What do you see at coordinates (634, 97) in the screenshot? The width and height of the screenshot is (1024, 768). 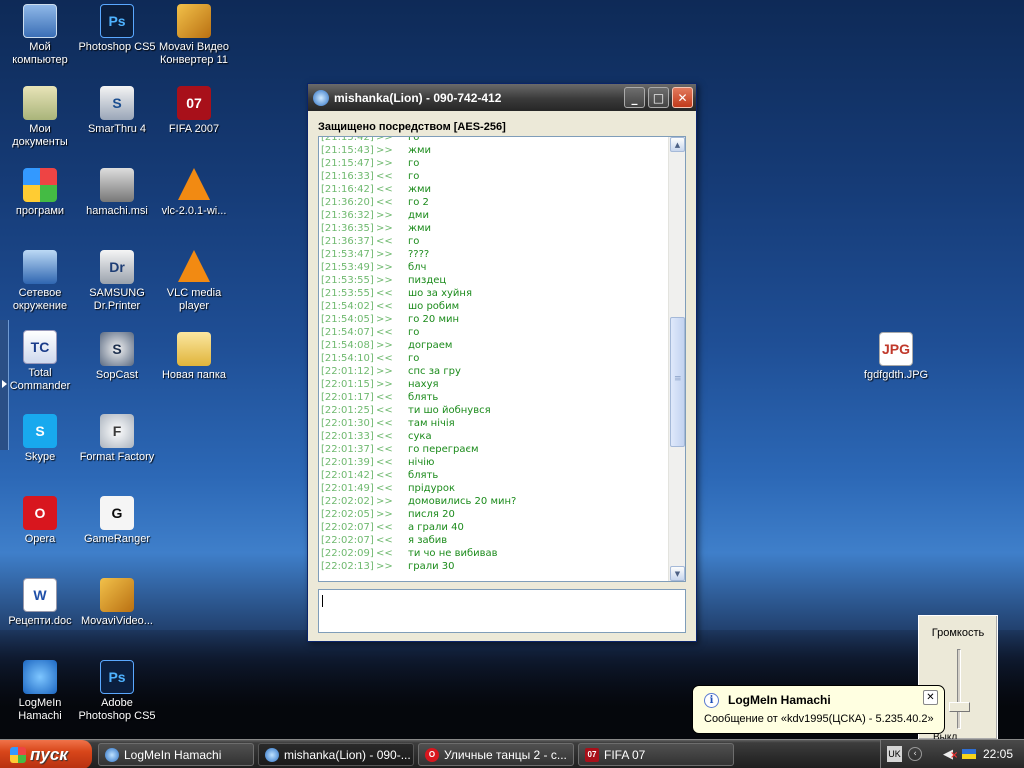 I see `minimize-button: _` at bounding box center [634, 97].